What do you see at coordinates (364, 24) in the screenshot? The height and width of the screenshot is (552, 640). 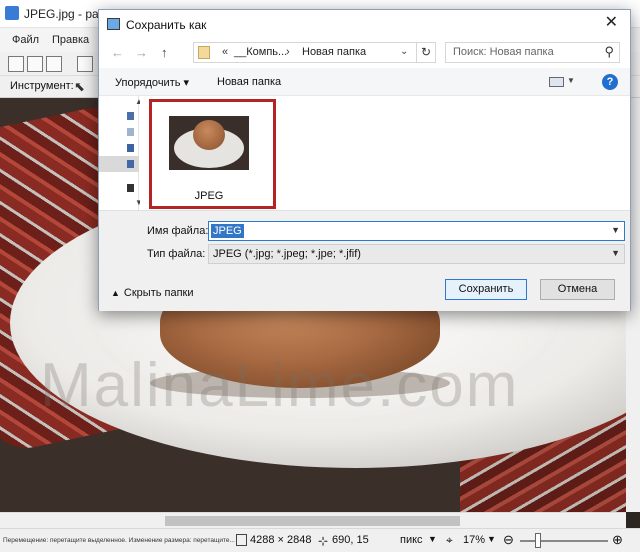 I see `dialog-titlebar: Сохранить как ✕` at bounding box center [364, 24].